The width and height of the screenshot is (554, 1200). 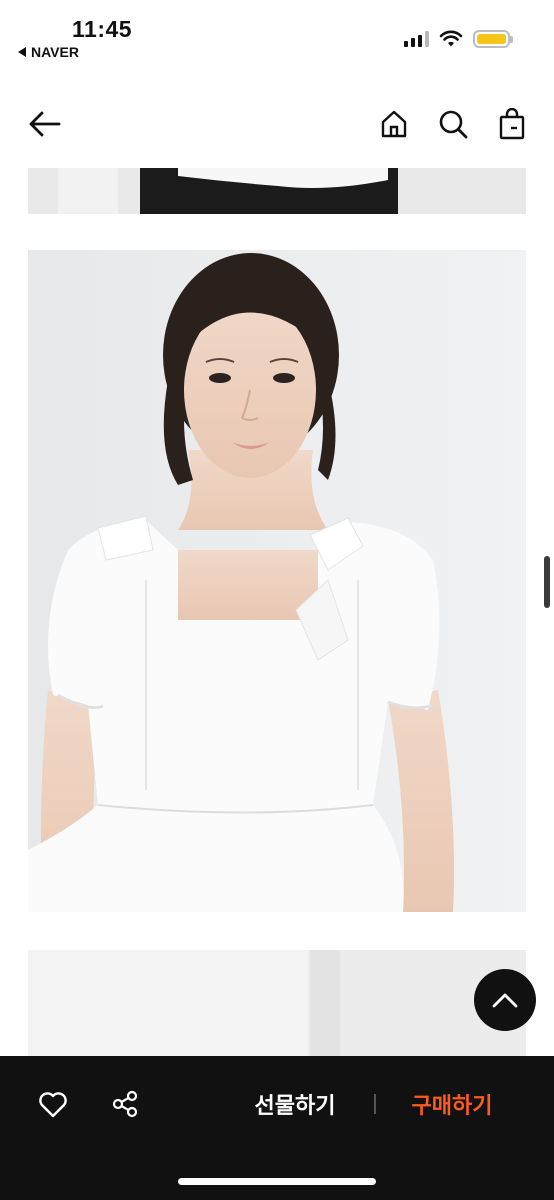 What do you see at coordinates (44, 124) in the screenshot?
I see `back-arrow-icon` at bounding box center [44, 124].